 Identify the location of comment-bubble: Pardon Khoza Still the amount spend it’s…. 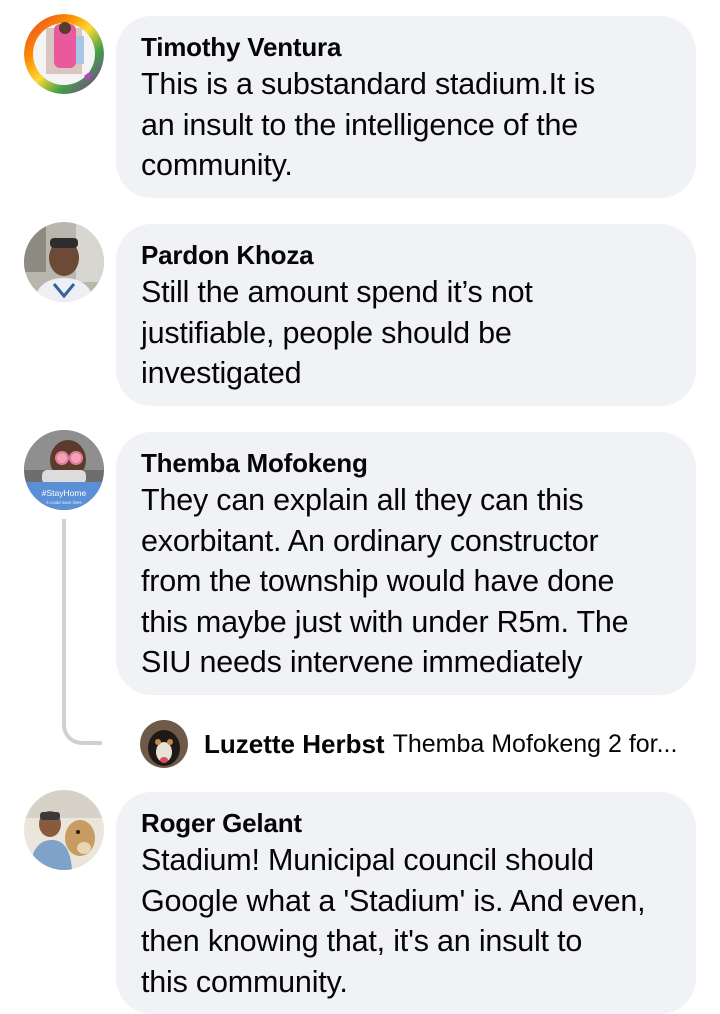
(406, 315).